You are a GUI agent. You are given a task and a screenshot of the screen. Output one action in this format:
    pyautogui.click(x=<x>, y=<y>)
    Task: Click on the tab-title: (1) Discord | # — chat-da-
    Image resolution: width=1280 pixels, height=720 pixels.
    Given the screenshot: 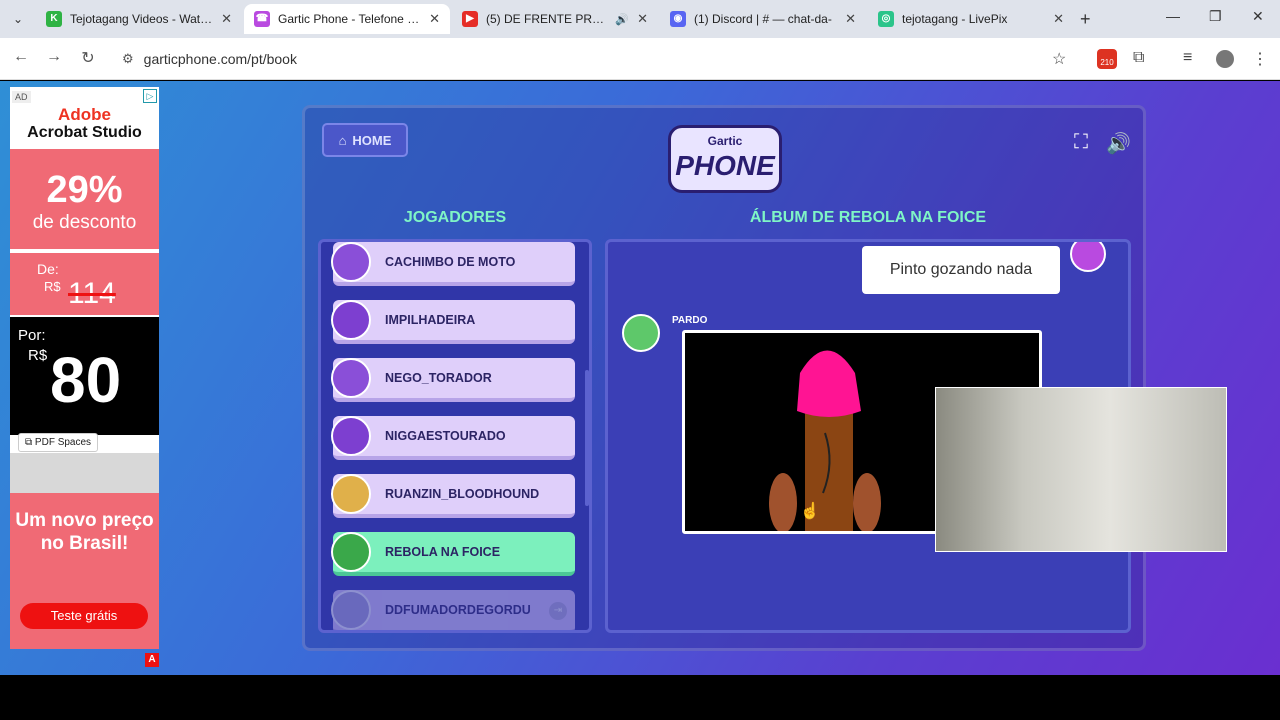 What is the action you would take?
    pyautogui.click(x=763, y=19)
    